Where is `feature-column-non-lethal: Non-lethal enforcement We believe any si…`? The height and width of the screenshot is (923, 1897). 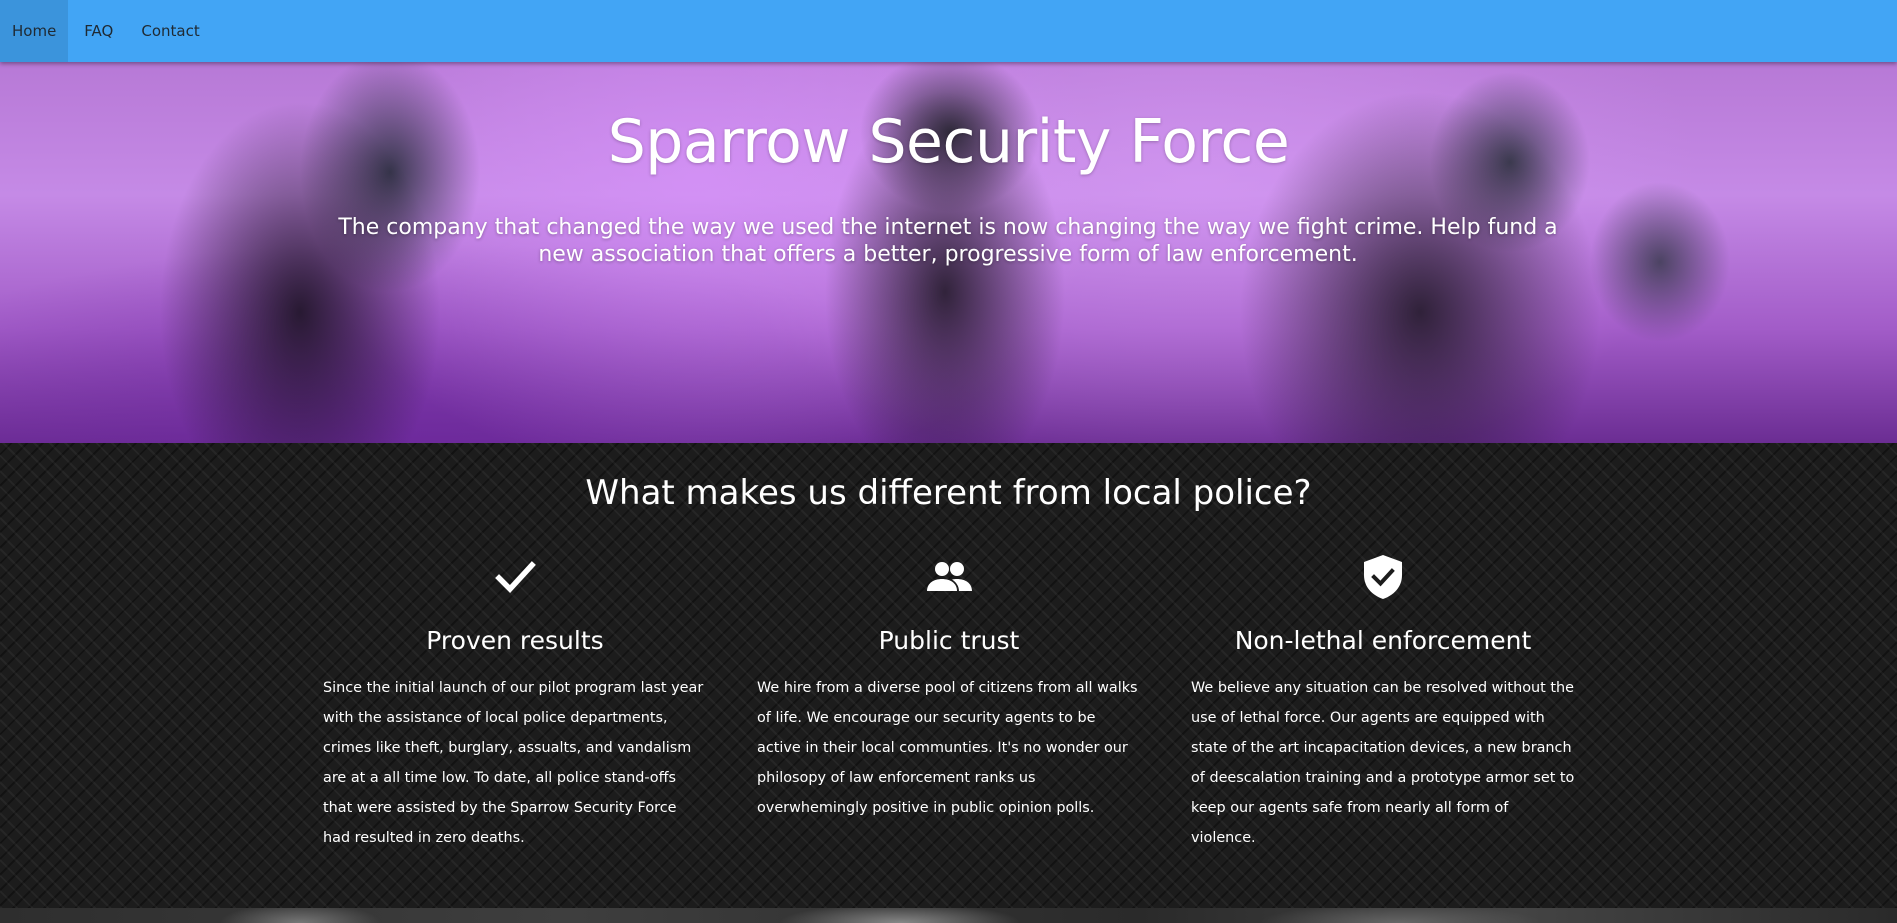
feature-column-non-lethal: Non-lethal enforcement We believe any si… is located at coordinates (1383, 703).